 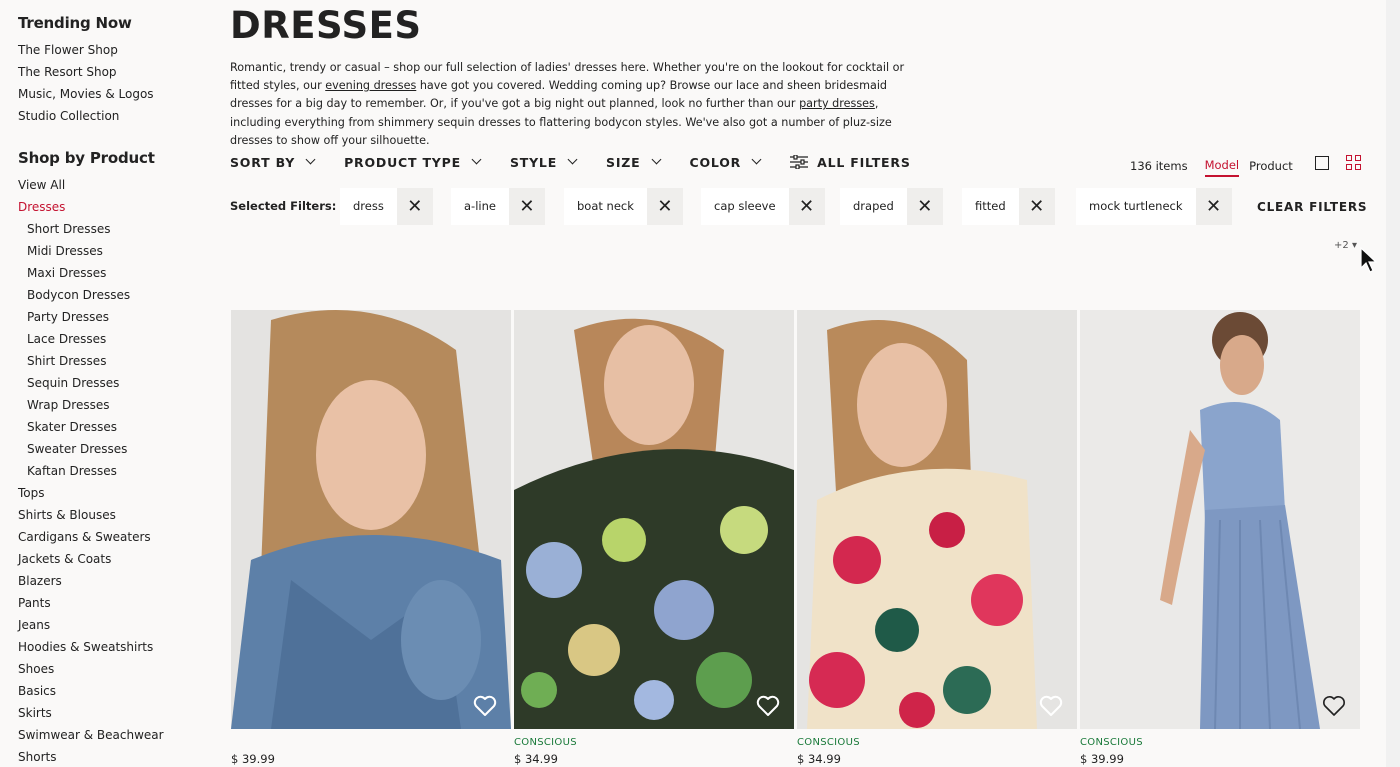 I want to click on filter-chip-cap-sleeve: cap sleeve ✕, so click(x=763, y=206).